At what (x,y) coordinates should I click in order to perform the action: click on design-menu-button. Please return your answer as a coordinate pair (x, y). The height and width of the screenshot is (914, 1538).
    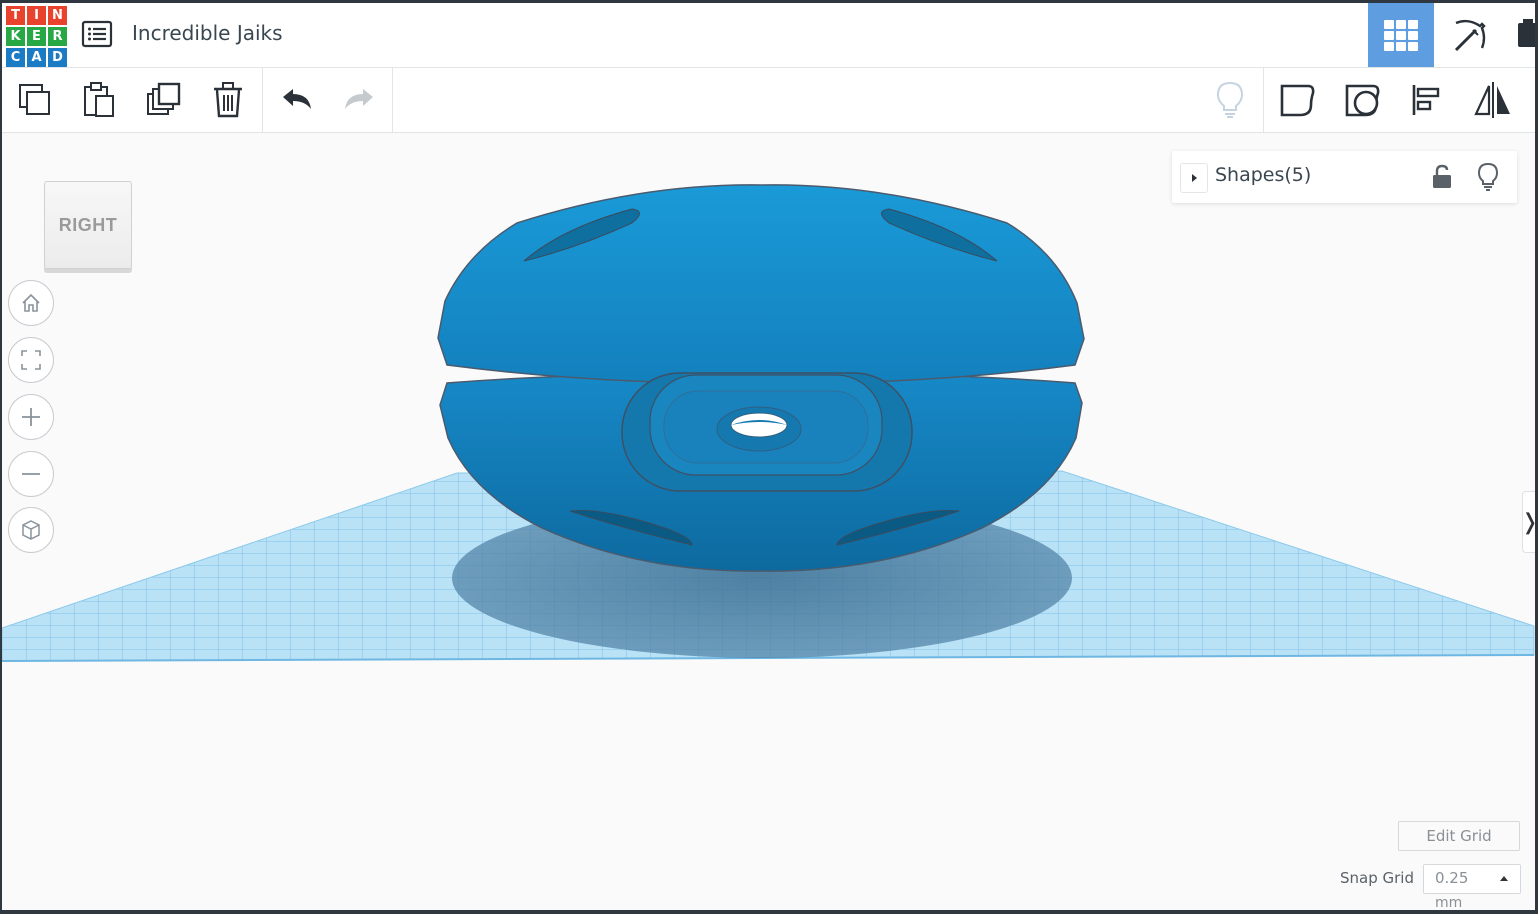
    Looking at the image, I should click on (97, 34).